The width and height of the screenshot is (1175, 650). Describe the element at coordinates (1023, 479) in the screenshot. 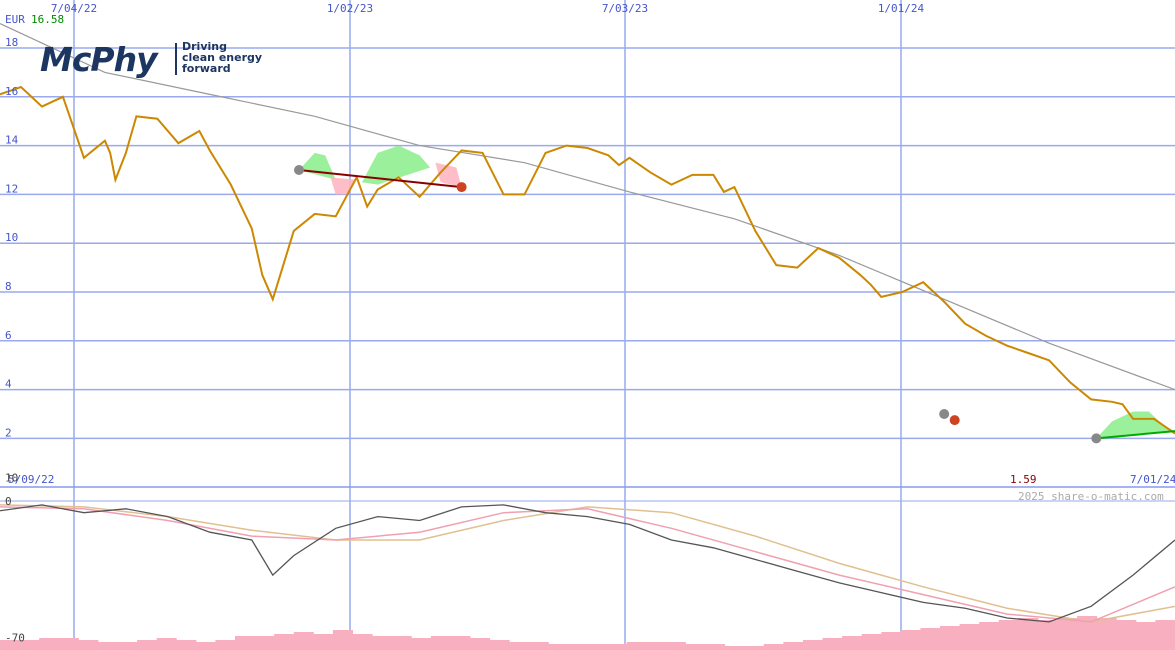

I see `min-value-label: 1.59` at that location.